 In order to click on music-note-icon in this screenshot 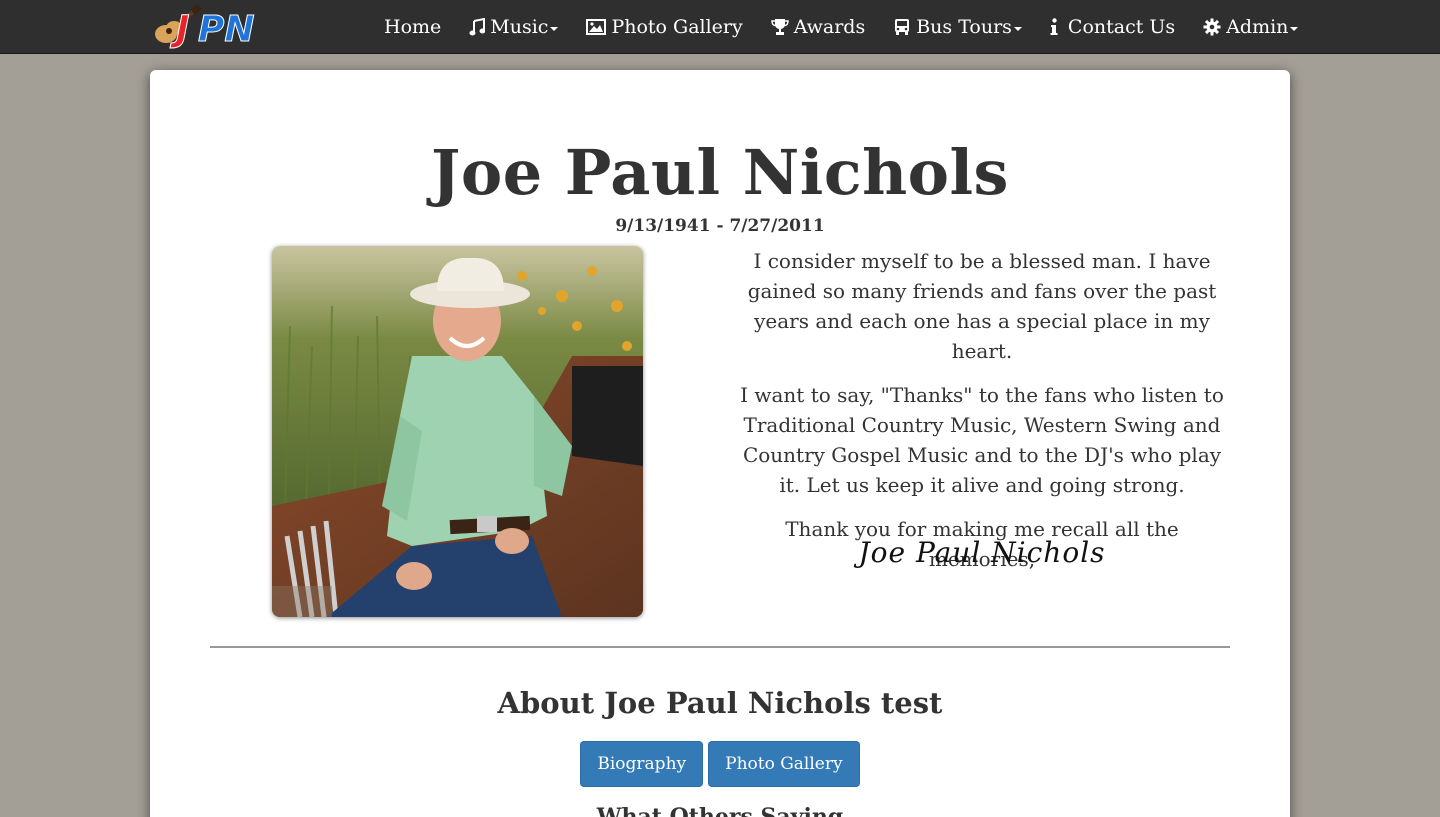, I will do `click(477, 27)`.